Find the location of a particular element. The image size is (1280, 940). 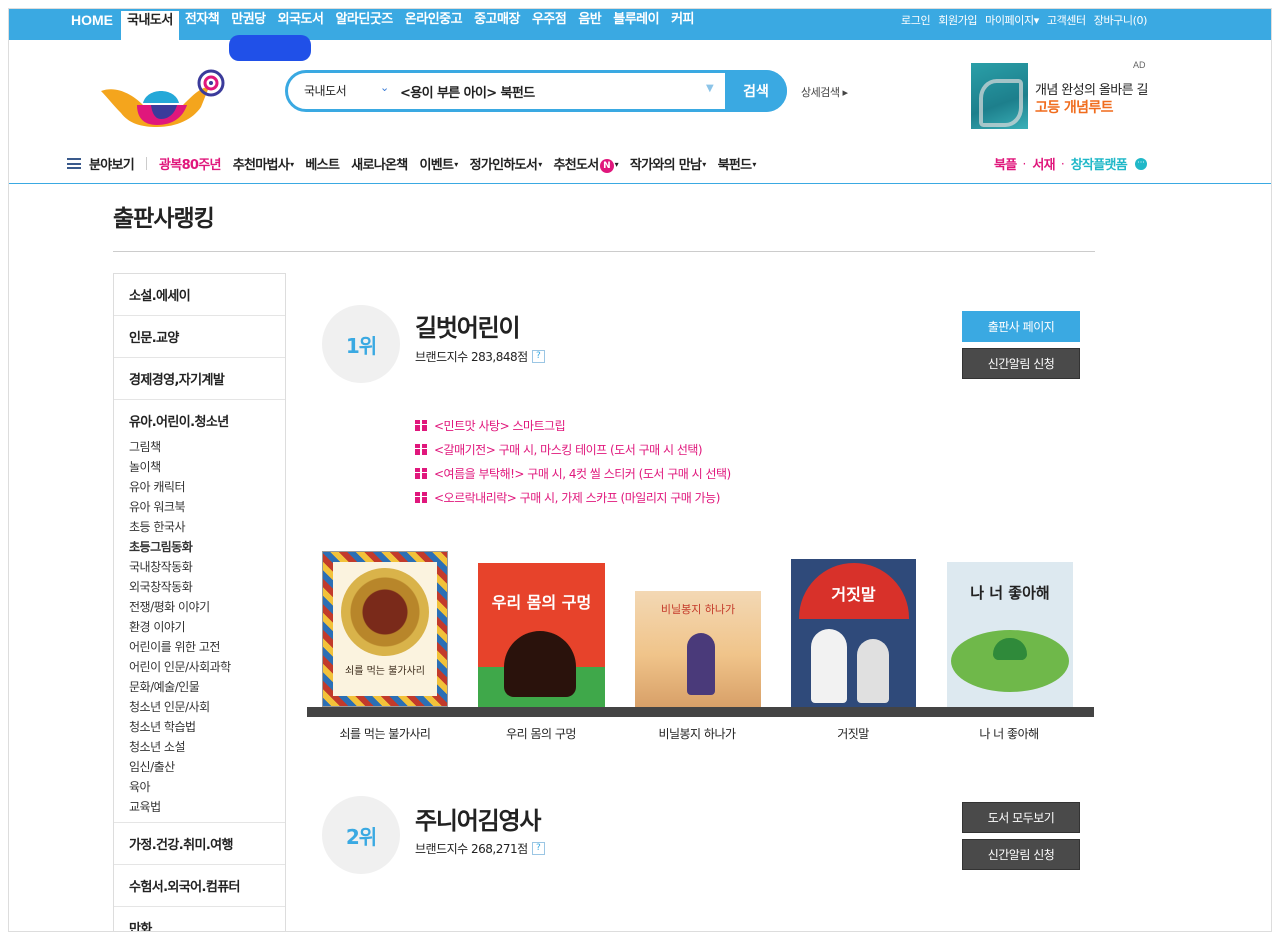

ad-tagline: 개념 완성의 올바른 길 is located at coordinates (1091, 88).